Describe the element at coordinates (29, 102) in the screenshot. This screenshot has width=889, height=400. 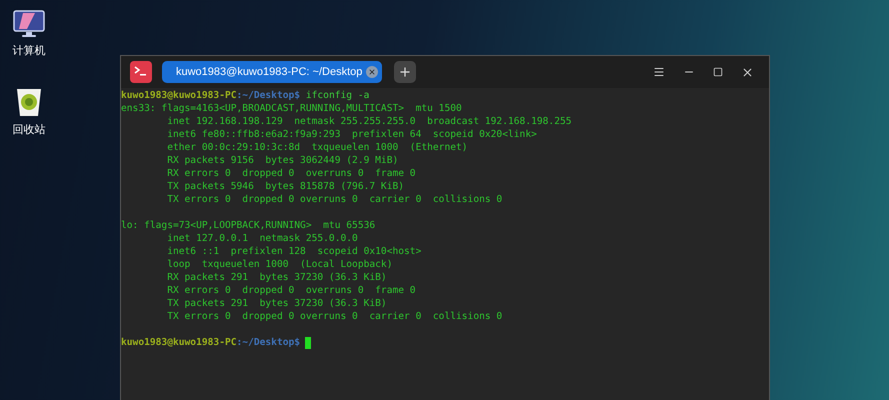
I see `trash-bin-icon` at that location.